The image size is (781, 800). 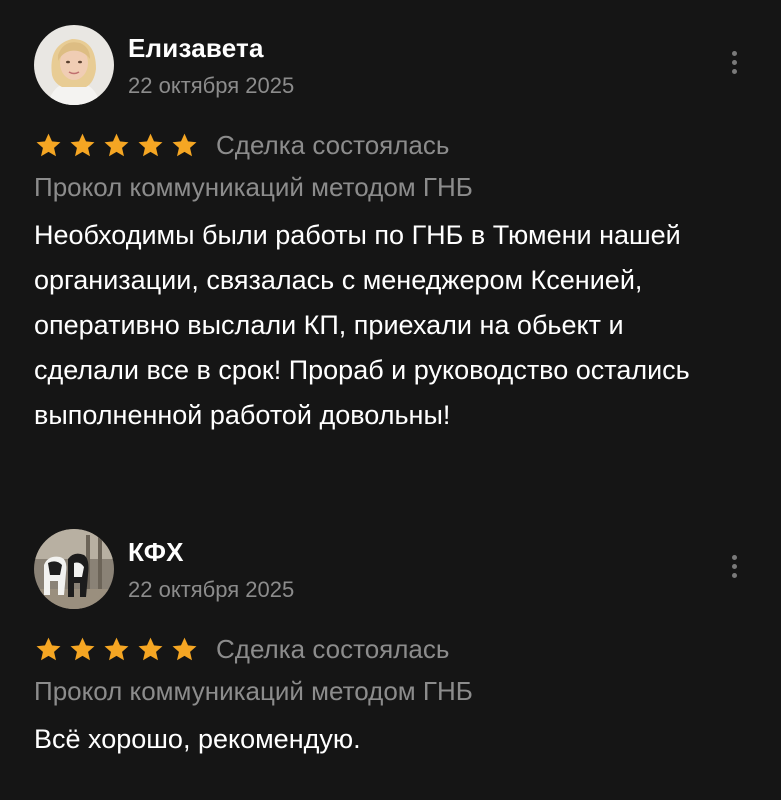 I want to click on review-header: Елизавета 22 октября 2025, so click(x=392, y=65).